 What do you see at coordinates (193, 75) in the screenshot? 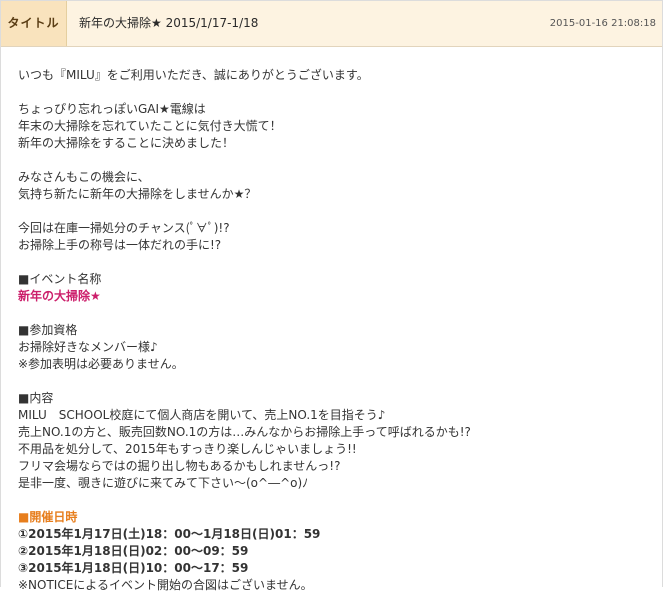
I see `intro-text: いつも『MILU』をご利用いただき、誠にありがとうございます。` at bounding box center [193, 75].